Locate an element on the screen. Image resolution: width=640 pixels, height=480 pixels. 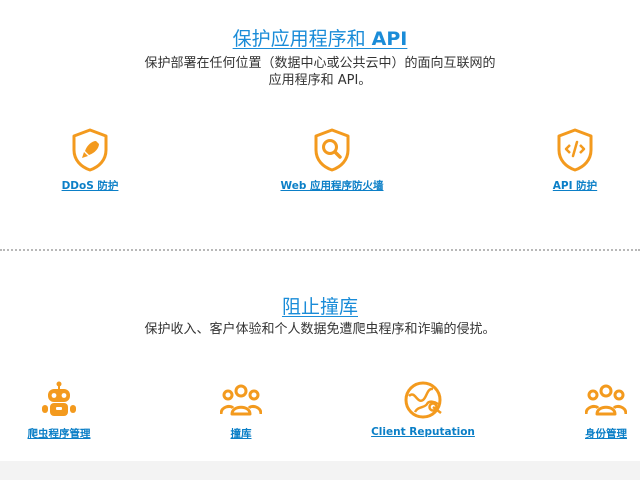
ddos-protection-link: DDoS 防护 is located at coordinates (90, 185).